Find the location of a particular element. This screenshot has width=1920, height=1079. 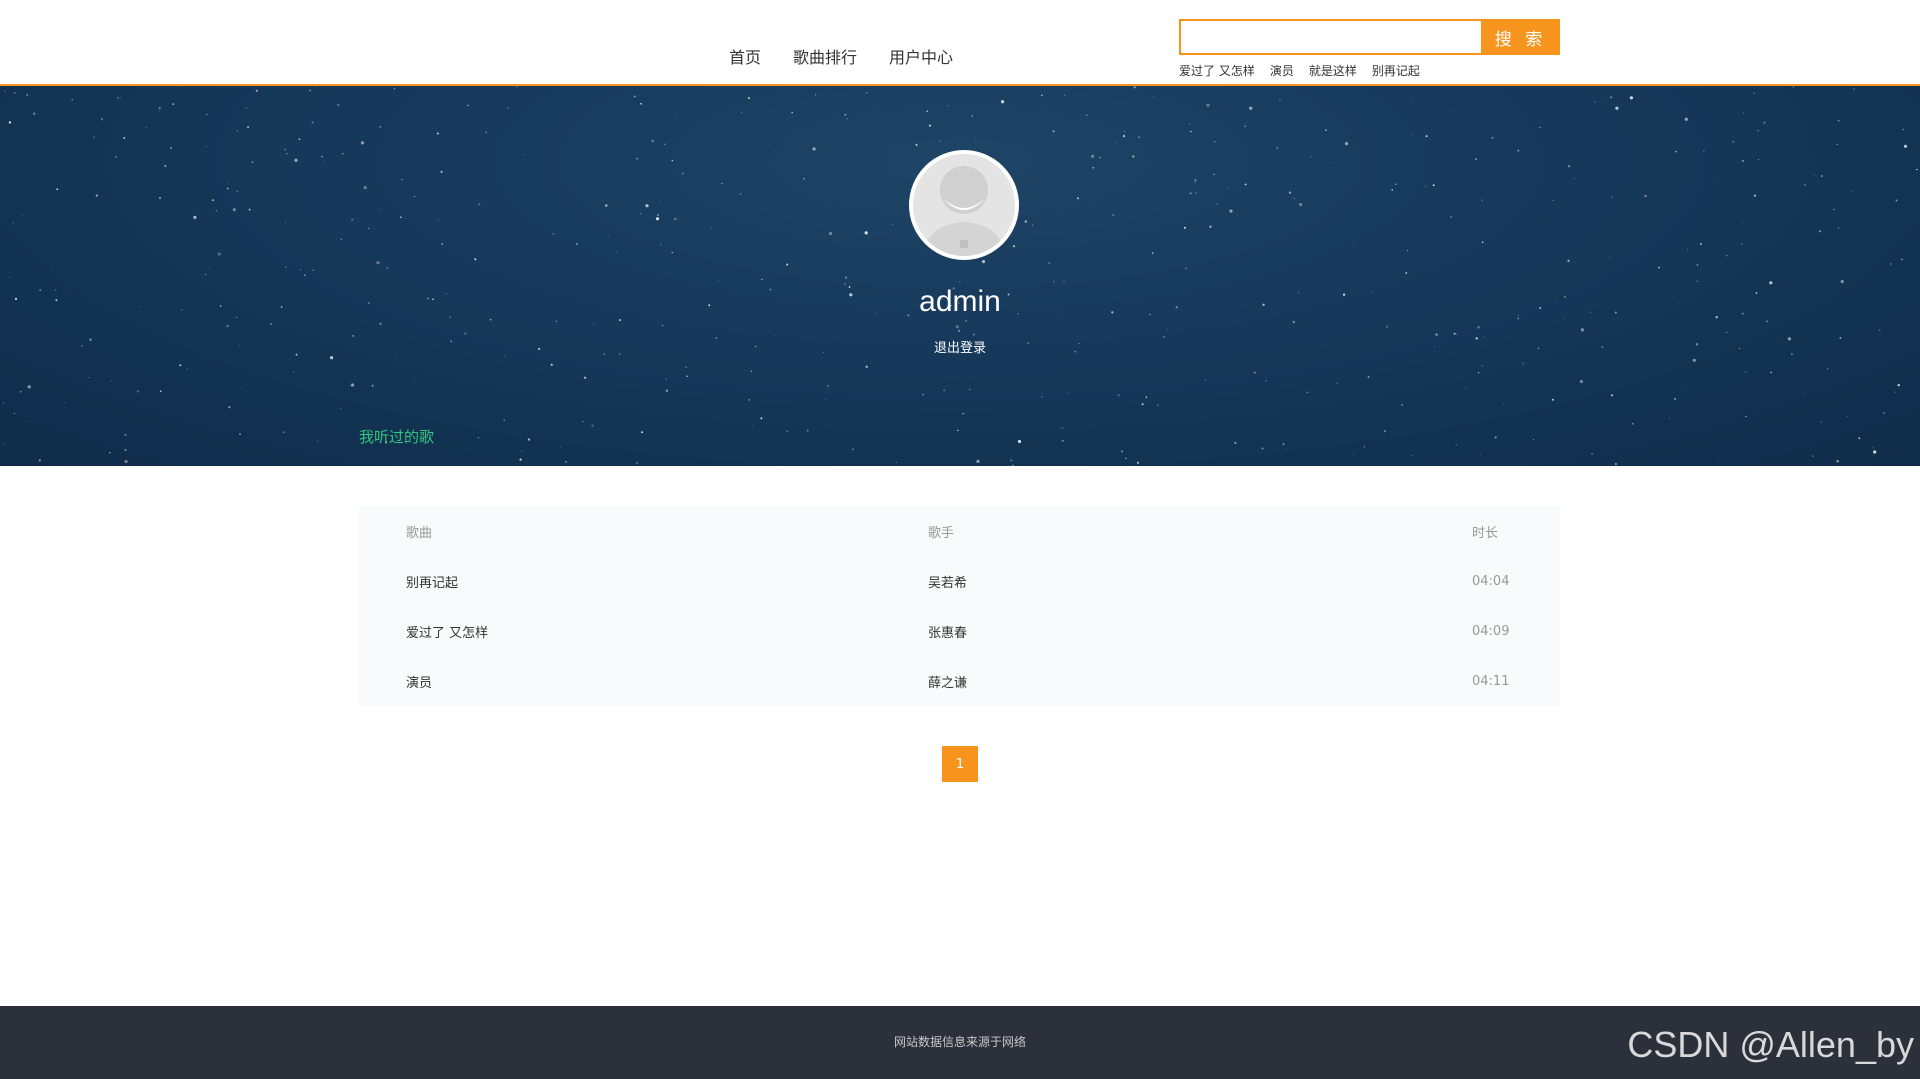

song-singer: 薛之谦 is located at coordinates (948, 683).